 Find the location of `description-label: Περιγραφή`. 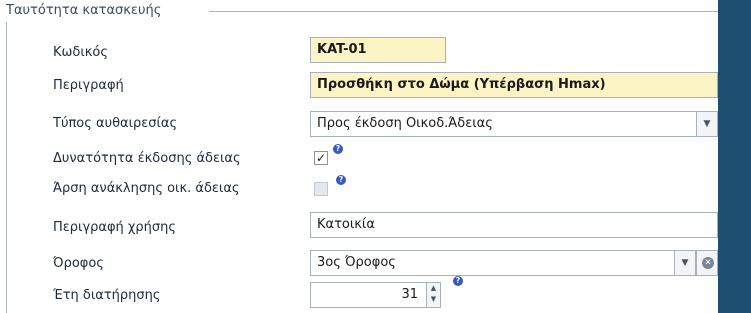

description-label: Περιγραφή is located at coordinates (88, 85).